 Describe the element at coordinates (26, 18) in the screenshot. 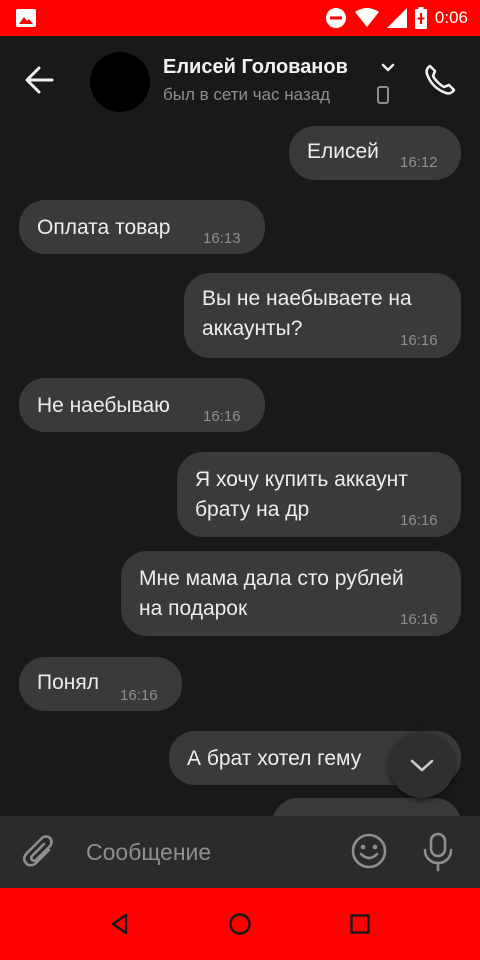

I see `gallery-icon` at that location.